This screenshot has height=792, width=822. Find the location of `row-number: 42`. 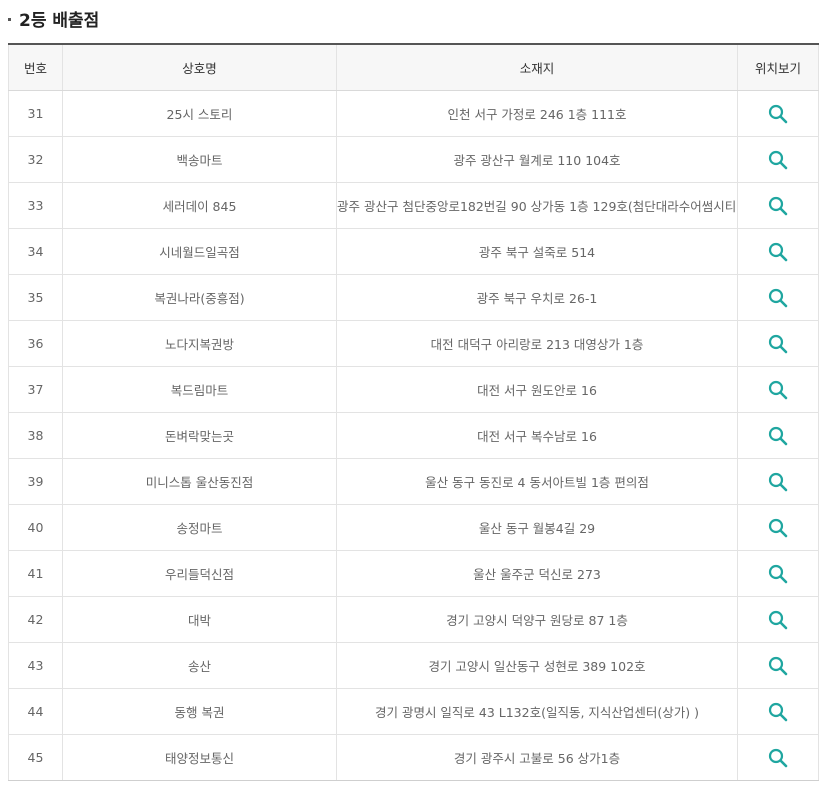

row-number: 42 is located at coordinates (35, 619).